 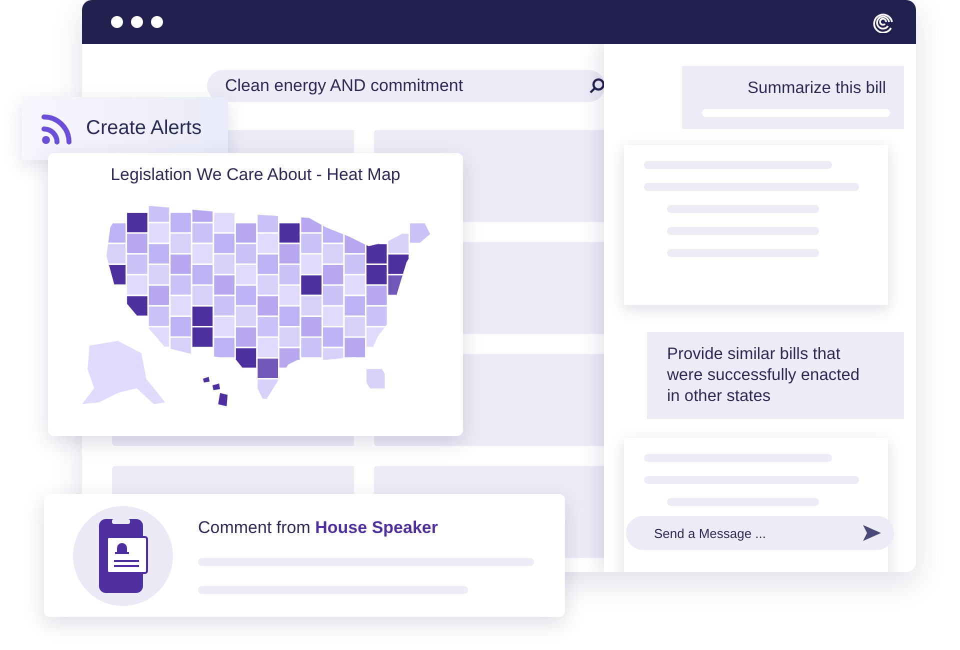 I want to click on prompt-text: Summarize this bill, so click(x=816, y=88).